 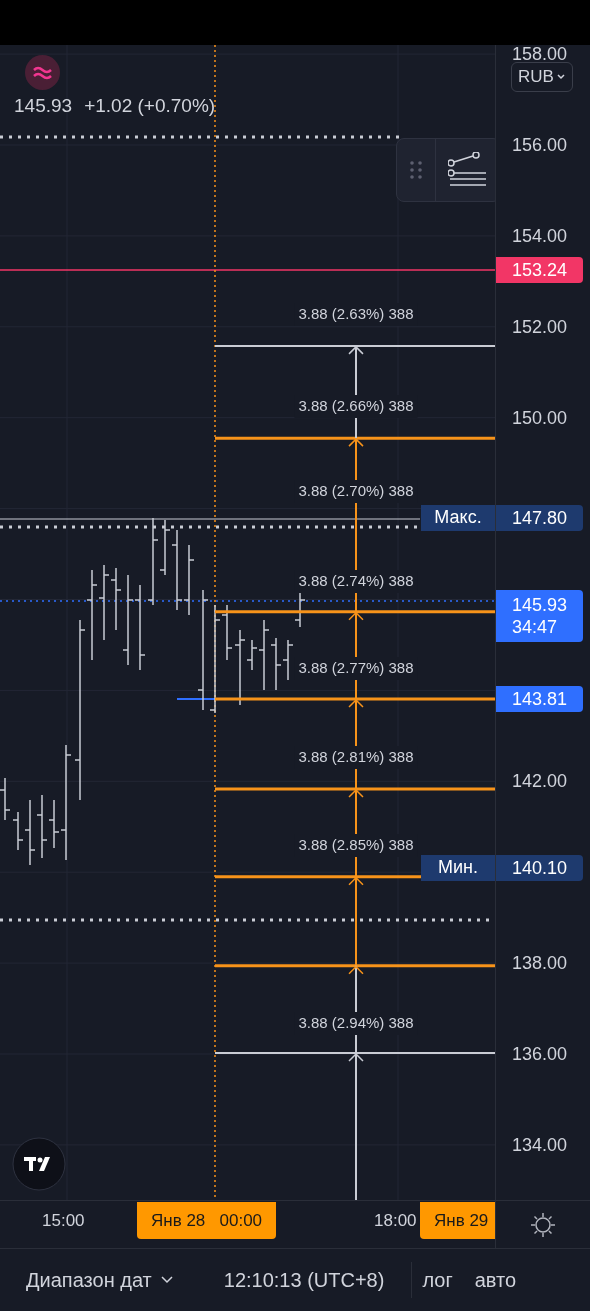 I want to click on time-label: 18:00, so click(x=395, y=1220).